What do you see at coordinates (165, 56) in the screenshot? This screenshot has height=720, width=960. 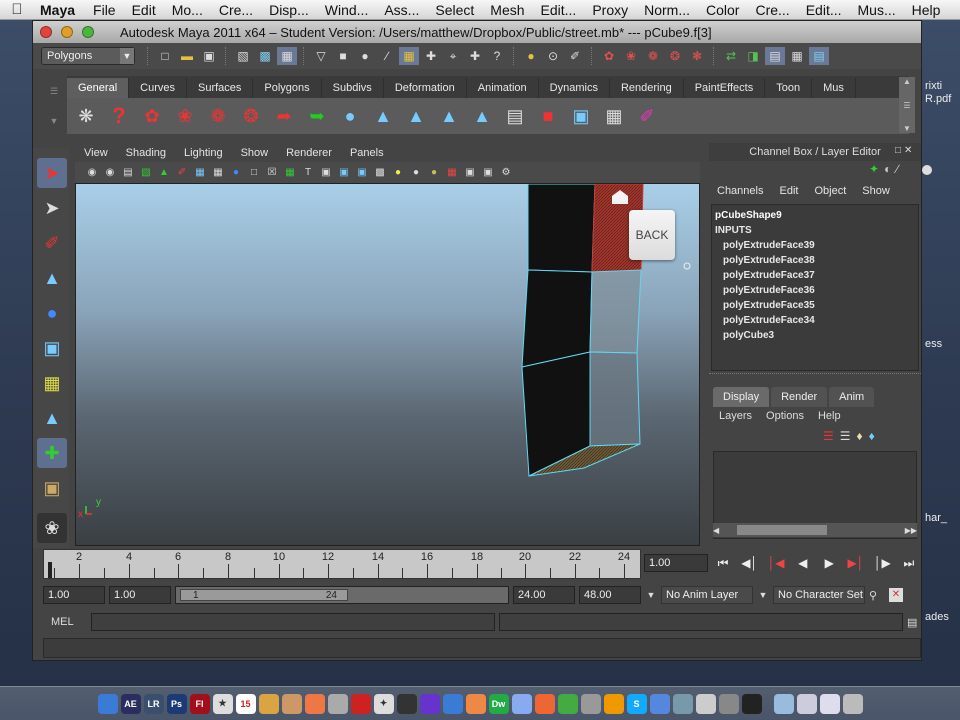 I see `new-scene-icon: □` at bounding box center [165, 56].